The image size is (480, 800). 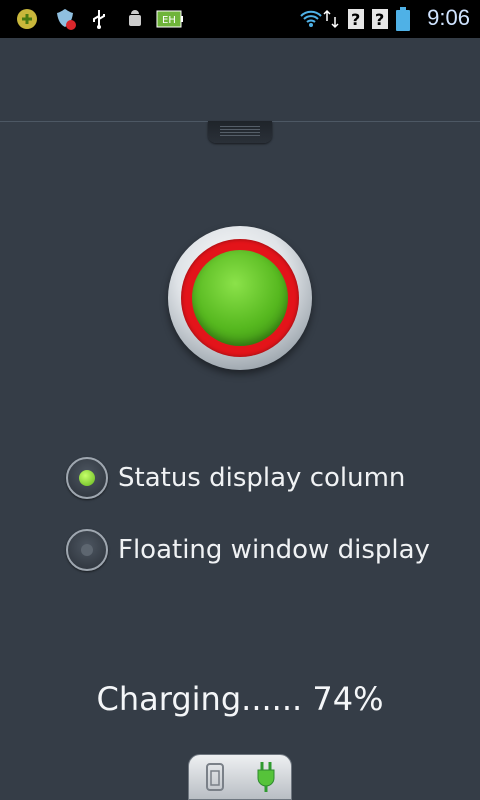 I want to click on battery-app-icon: EH, so click(x=170, y=19).